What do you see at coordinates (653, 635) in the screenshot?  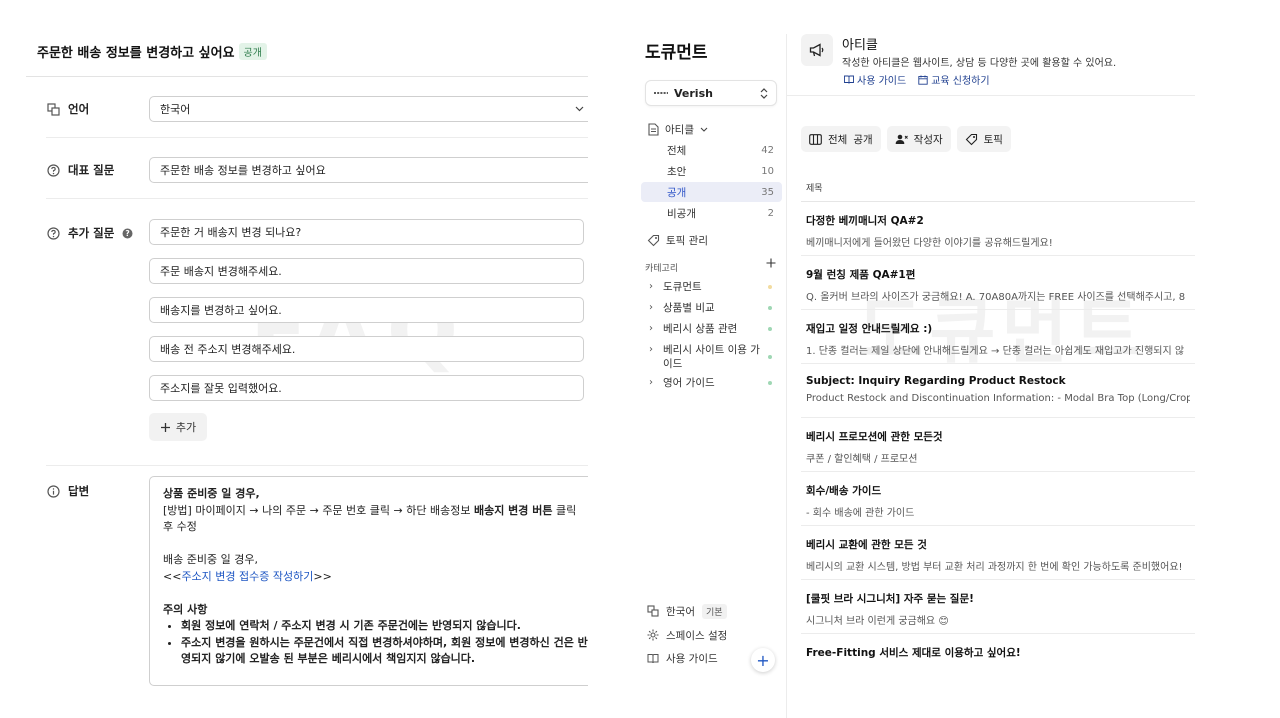 I see `gear-icon` at bounding box center [653, 635].